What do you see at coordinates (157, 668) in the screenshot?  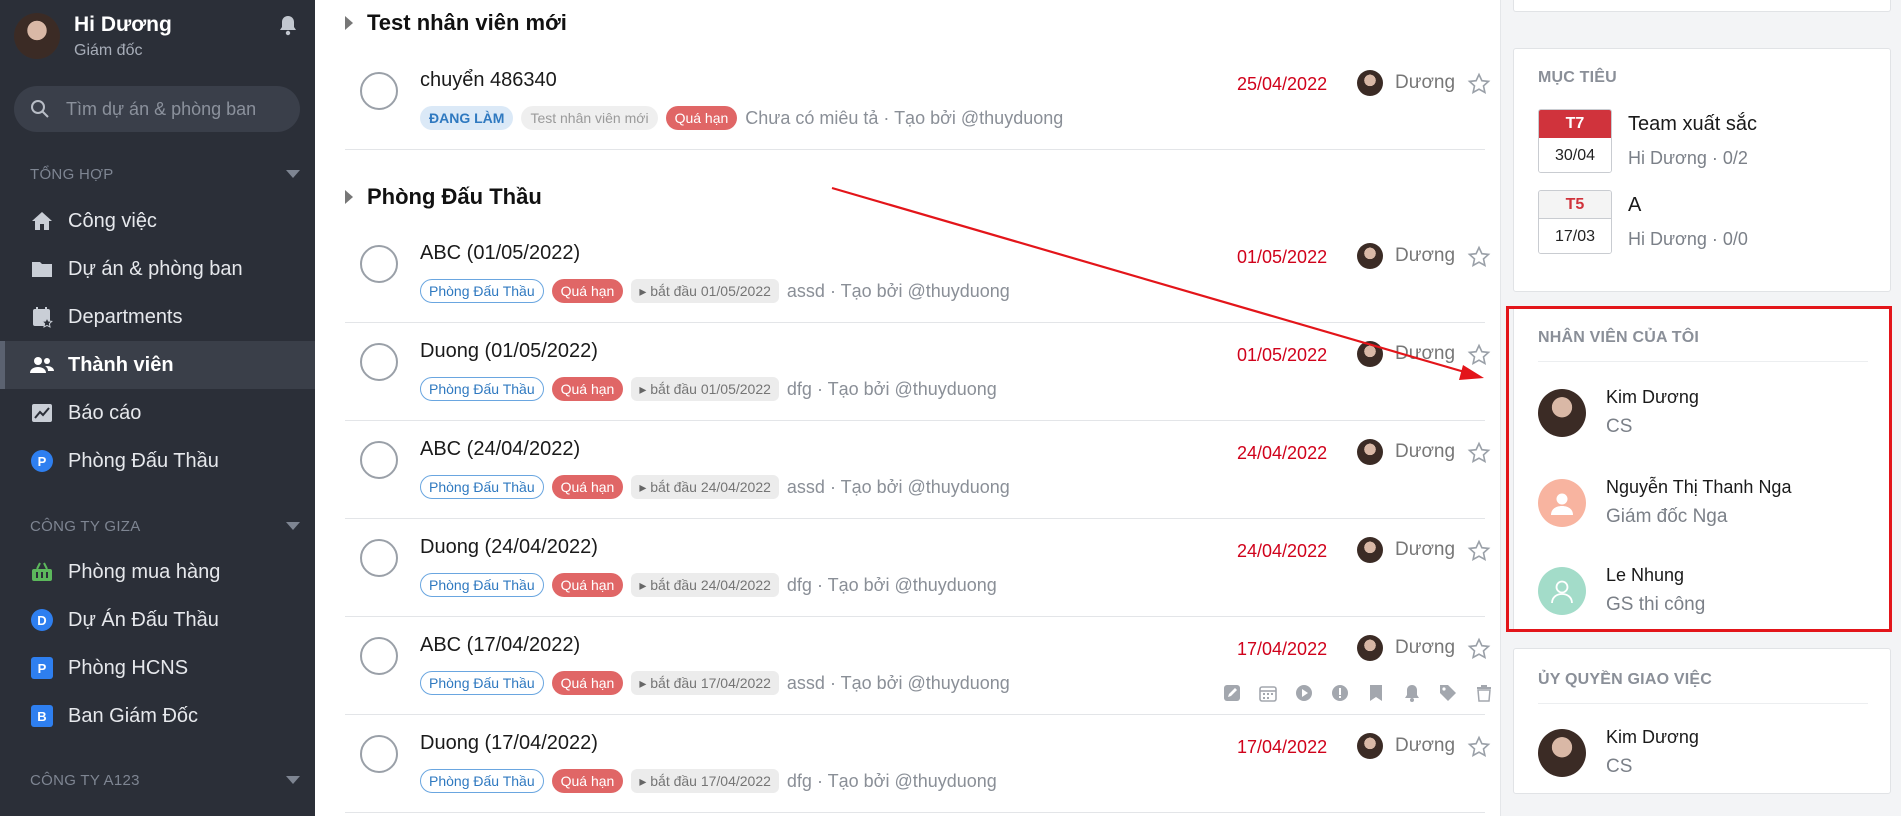 I see `sidebar-item-phong-hcns: P Phòng HCNS` at bounding box center [157, 668].